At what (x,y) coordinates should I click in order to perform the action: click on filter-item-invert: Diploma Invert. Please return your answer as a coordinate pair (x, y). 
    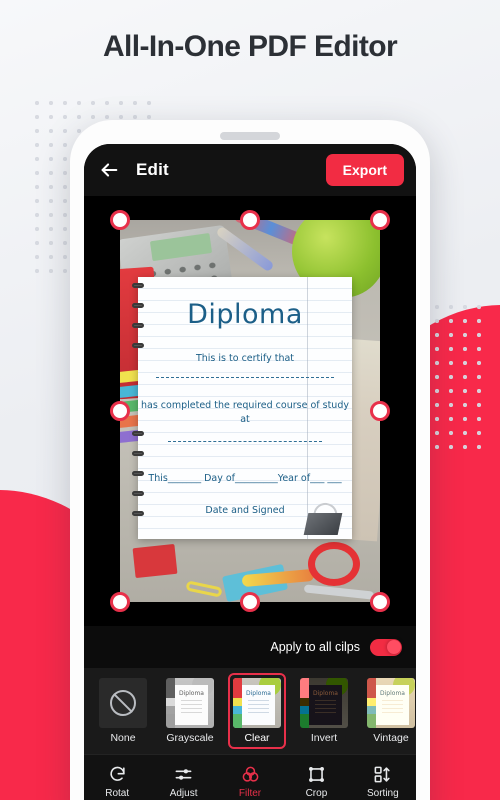
    Looking at the image, I should click on (324, 711).